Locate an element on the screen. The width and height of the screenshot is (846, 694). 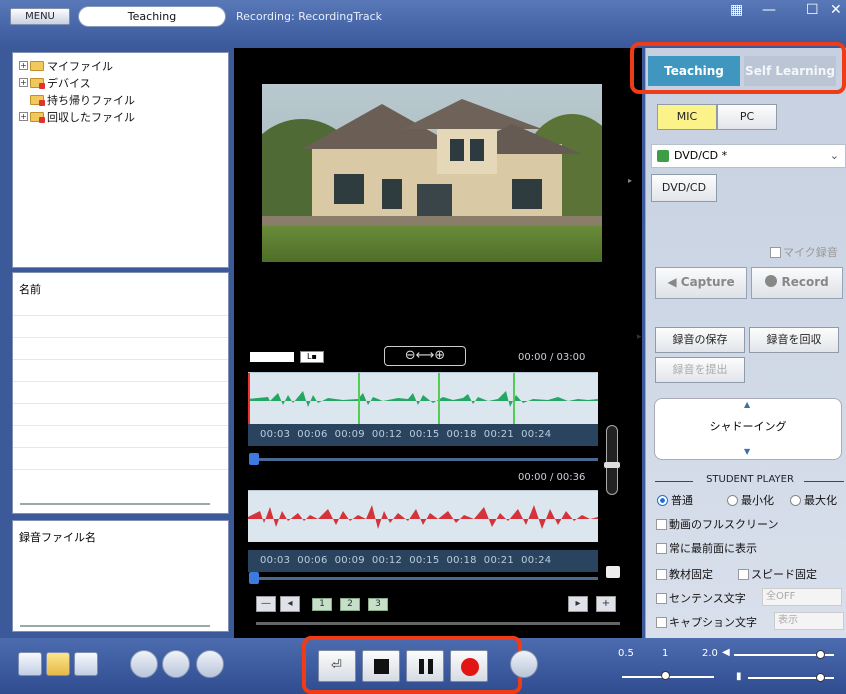
mic-record-checkbox is located at coordinates (775, 252).